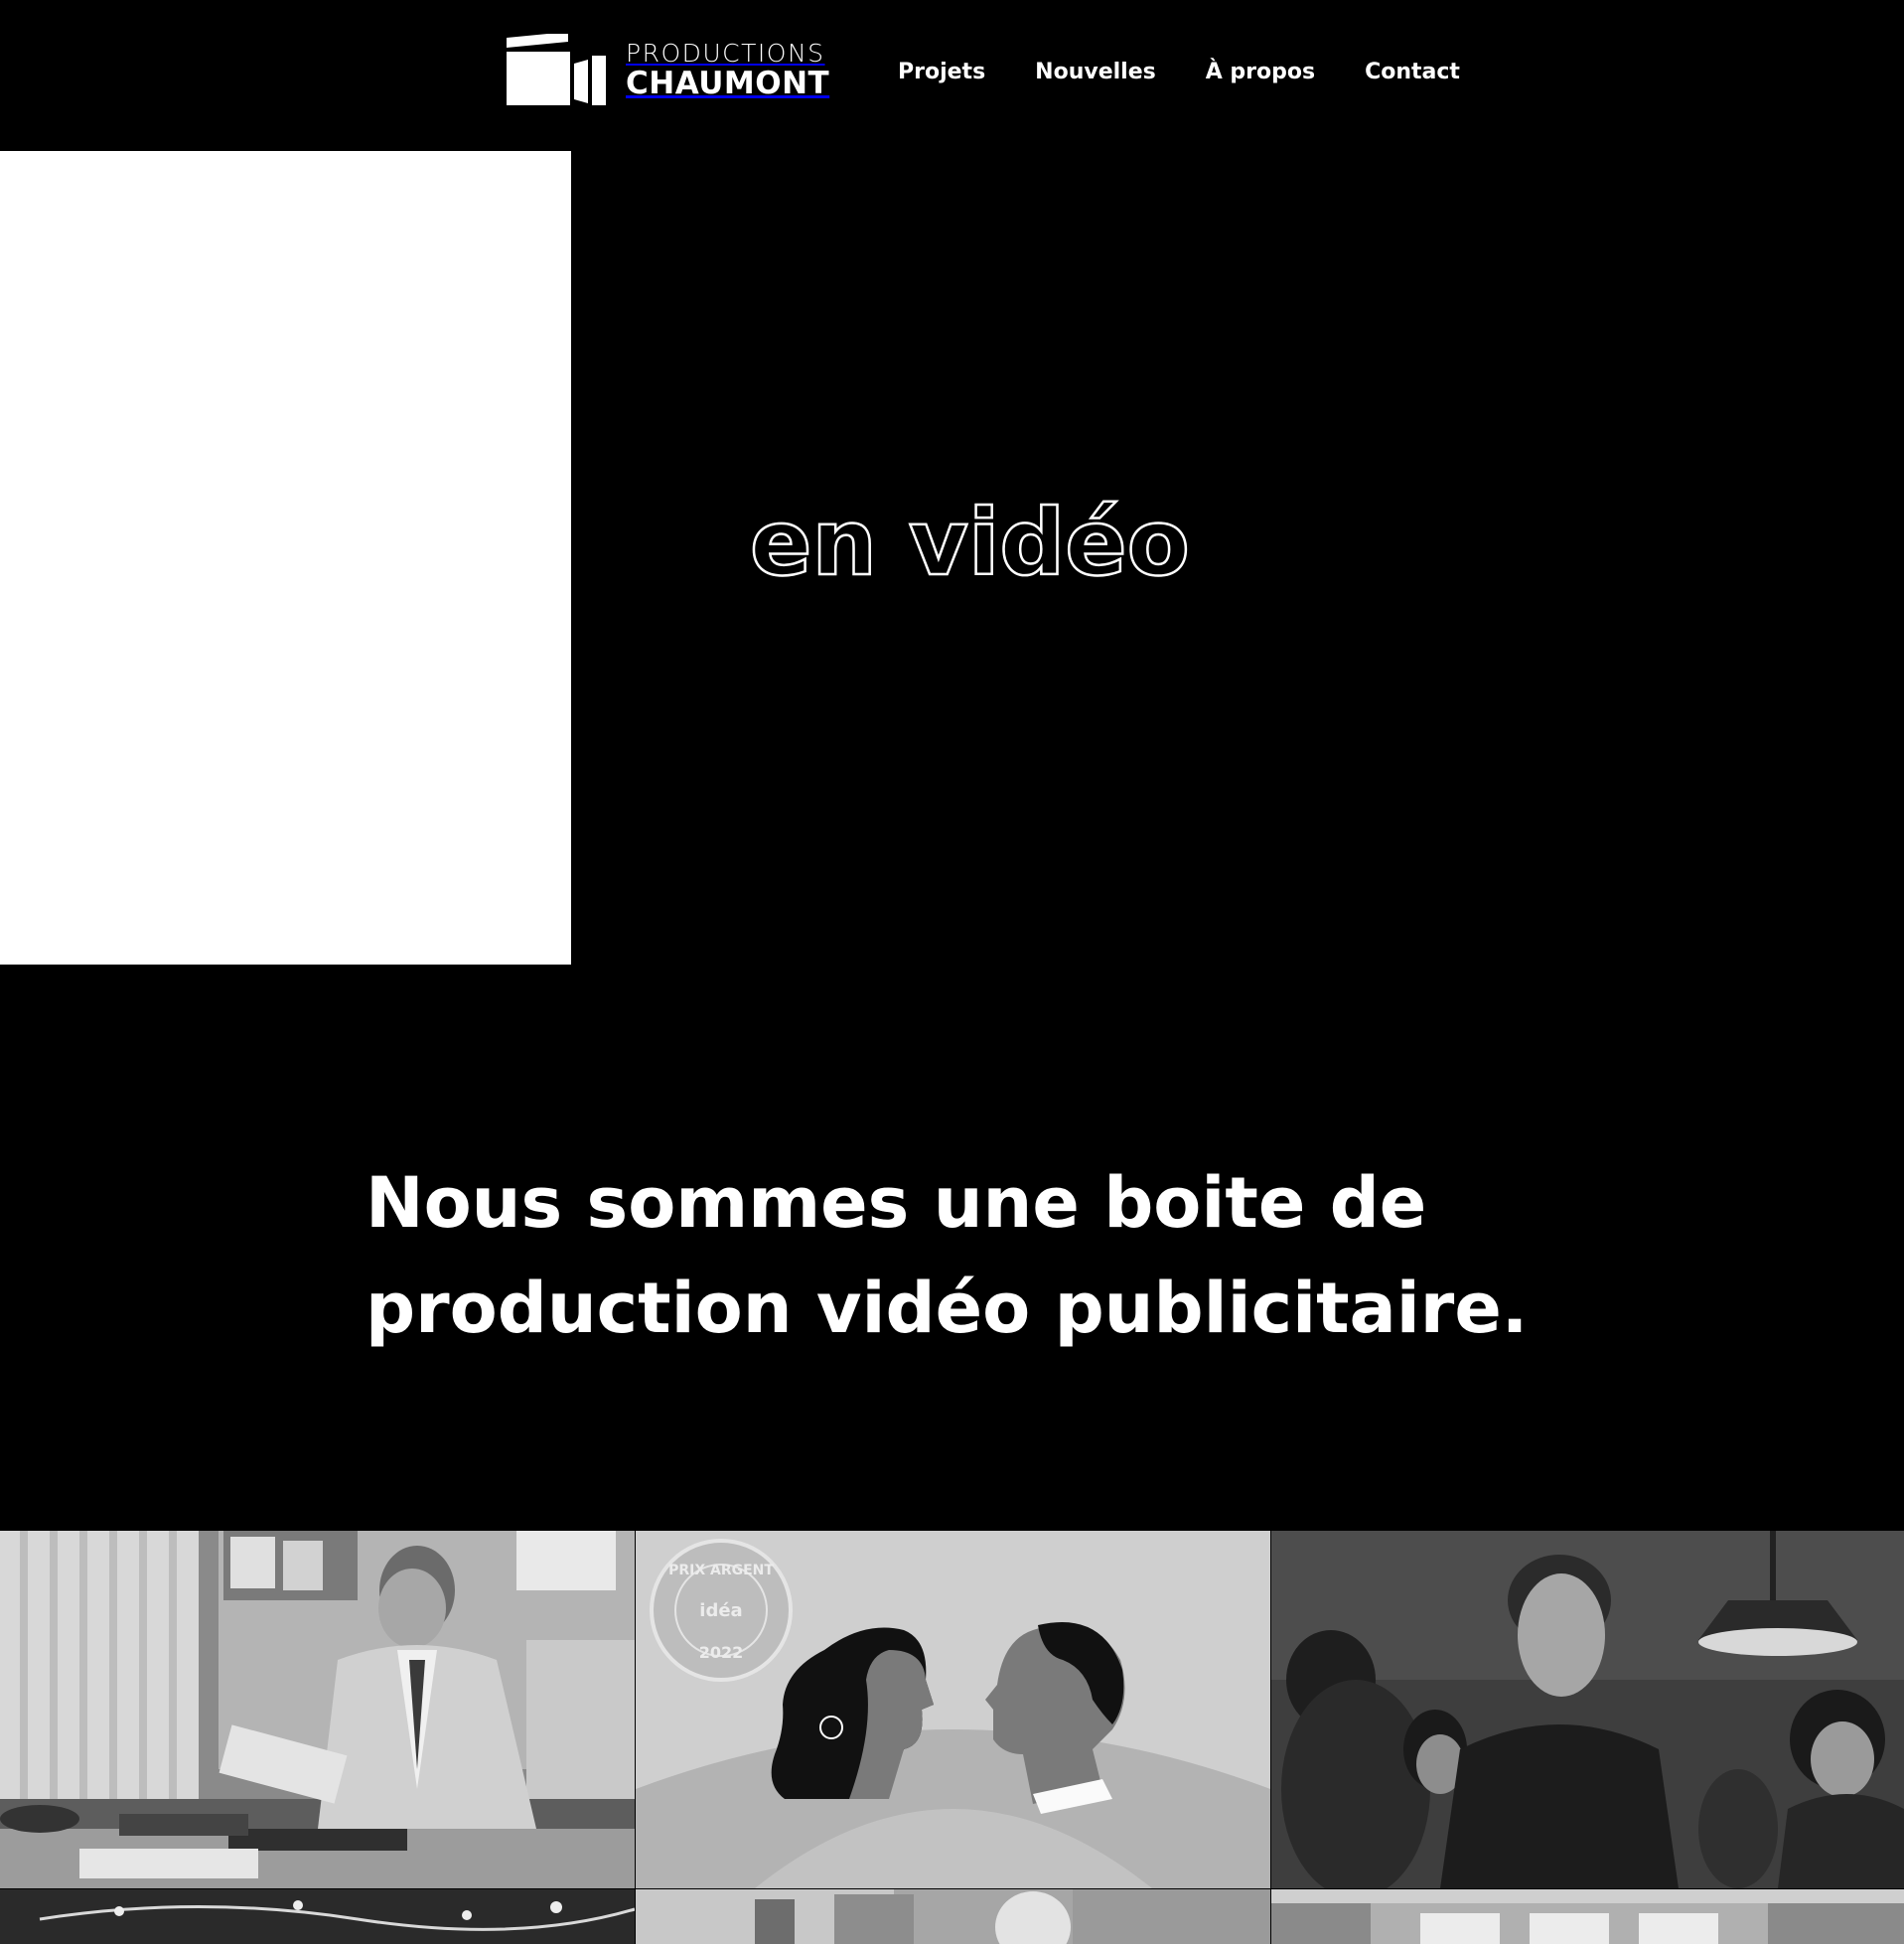 Image resolution: width=1904 pixels, height=1944 pixels. I want to click on clapperboard-logo-icon, so click(556, 69).